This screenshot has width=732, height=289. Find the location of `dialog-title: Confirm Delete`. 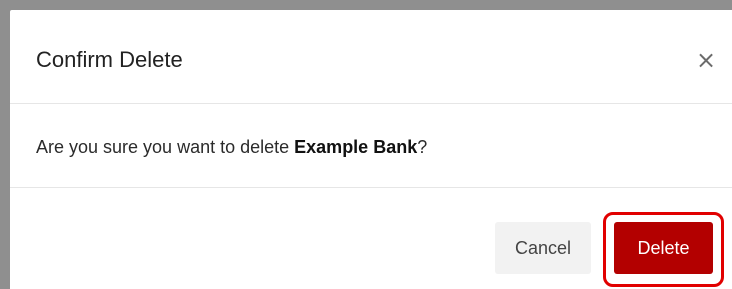

dialog-title: Confirm Delete is located at coordinates (109, 59).